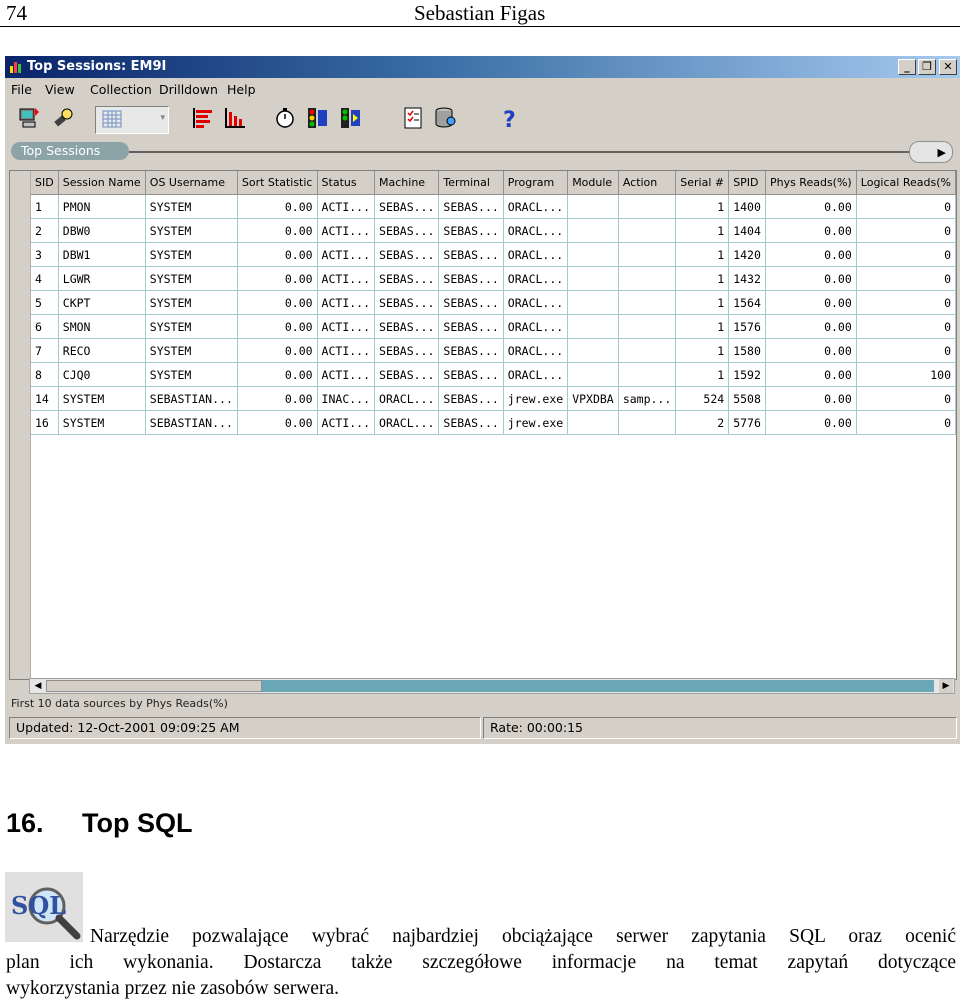 The height and width of the screenshot is (1005, 960). What do you see at coordinates (245, 728) in the screenshot?
I see `status-updated-panel: Updated: 12-Oct-2001 09:09:25 AM` at bounding box center [245, 728].